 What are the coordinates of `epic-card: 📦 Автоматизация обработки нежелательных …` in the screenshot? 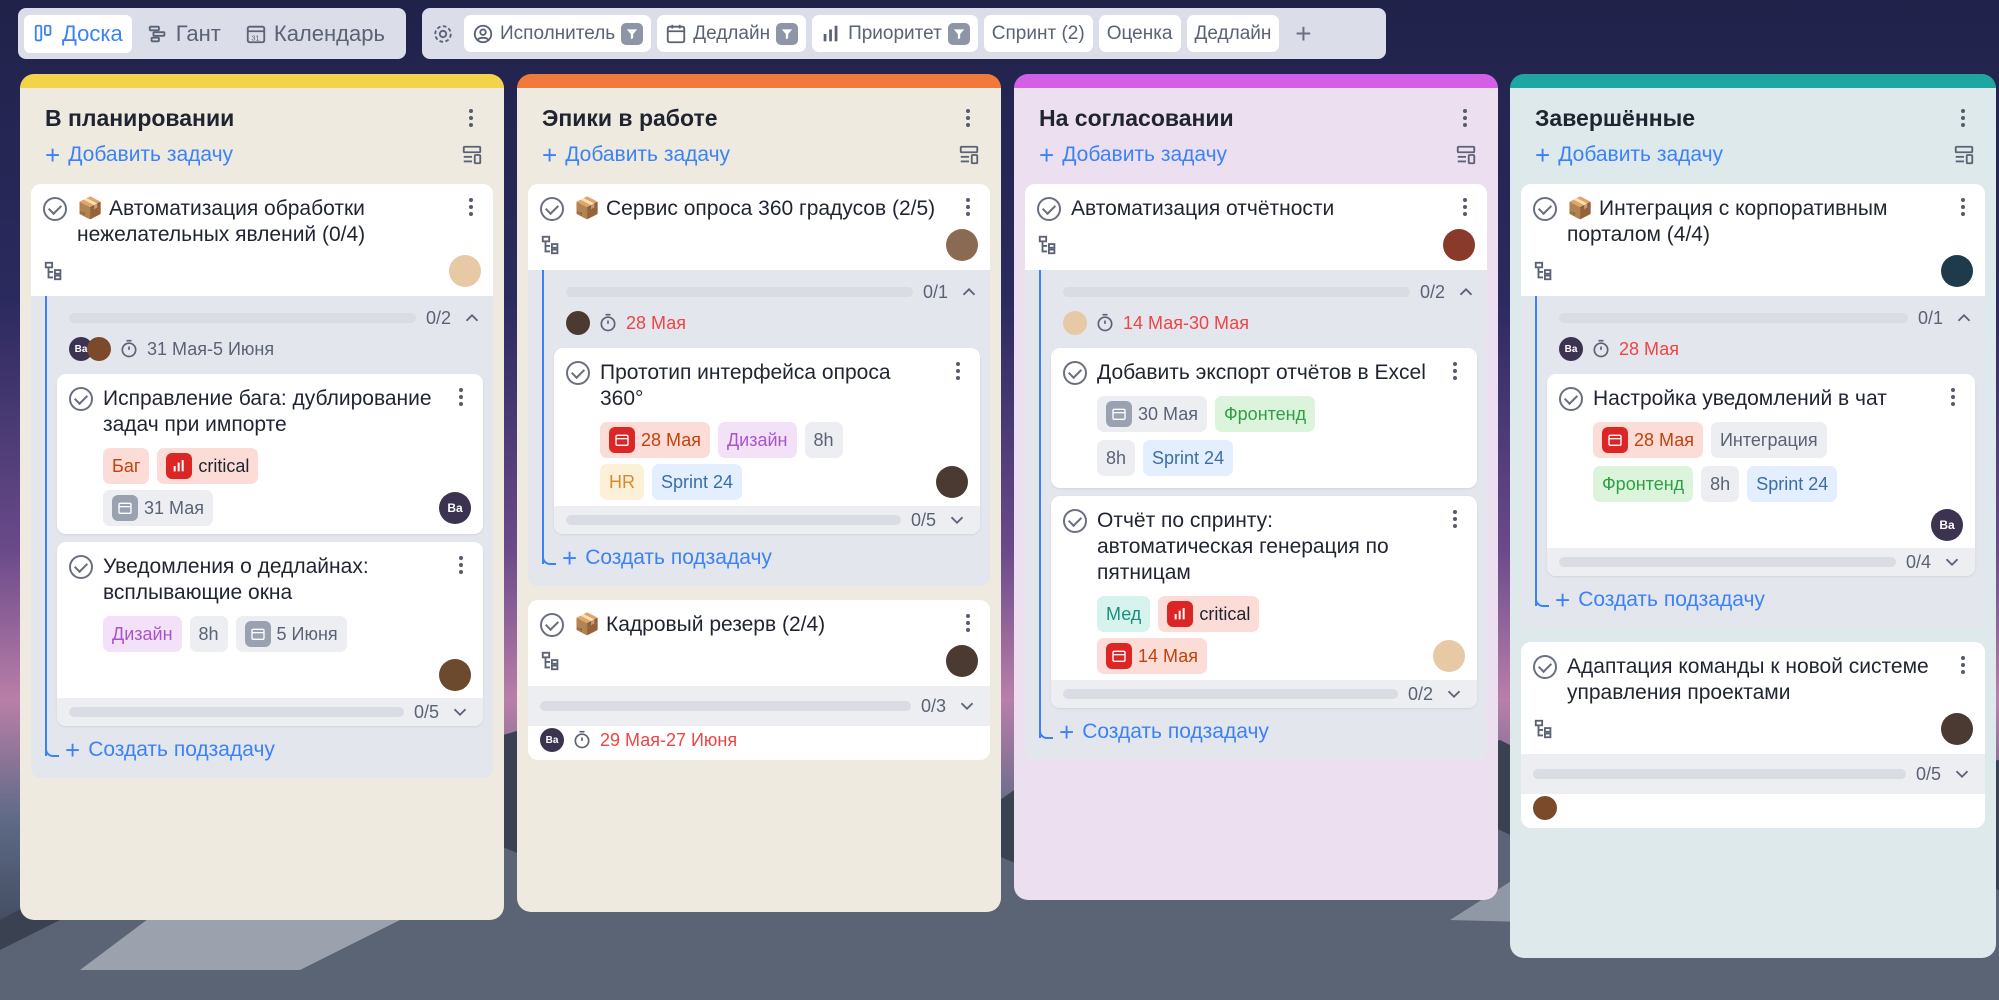 It's located at (262, 481).